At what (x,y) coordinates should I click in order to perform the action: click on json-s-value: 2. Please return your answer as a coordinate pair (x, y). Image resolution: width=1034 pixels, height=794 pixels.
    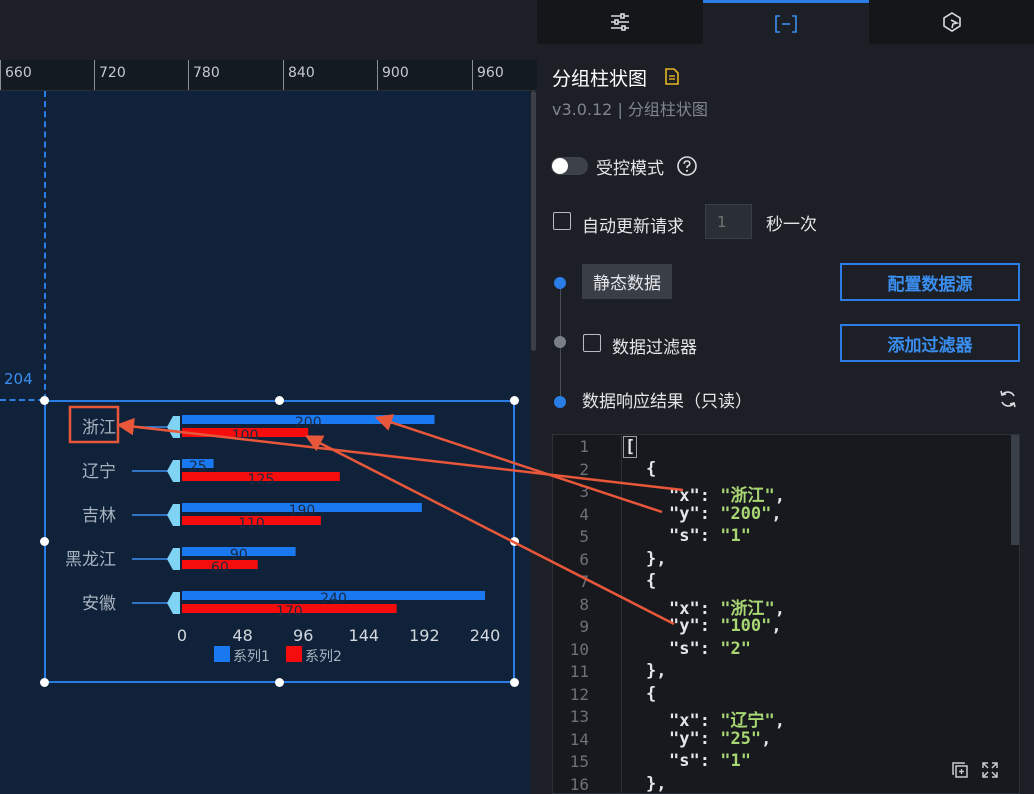
    Looking at the image, I should click on (735, 648).